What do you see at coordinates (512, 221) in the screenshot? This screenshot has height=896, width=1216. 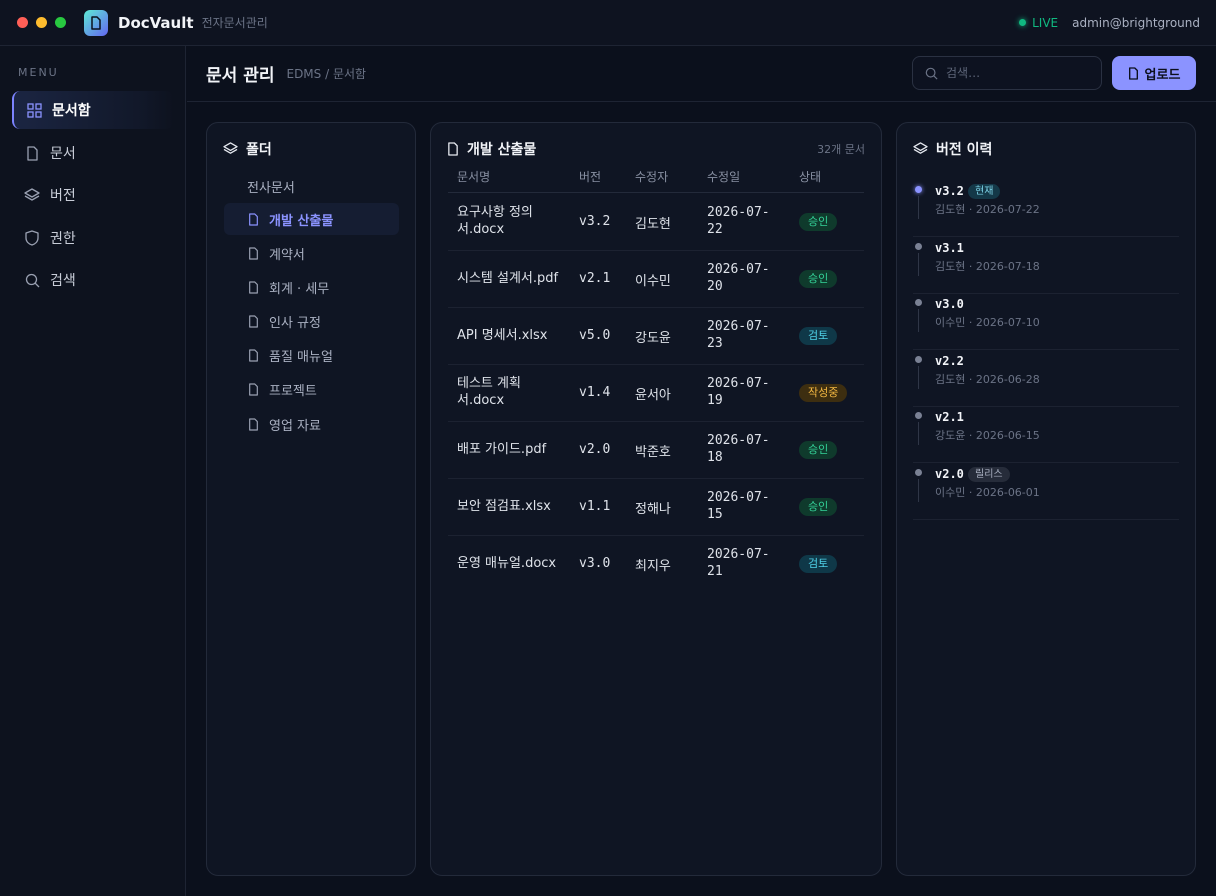 I see `document-name: 요구사항 정의서.docx` at bounding box center [512, 221].